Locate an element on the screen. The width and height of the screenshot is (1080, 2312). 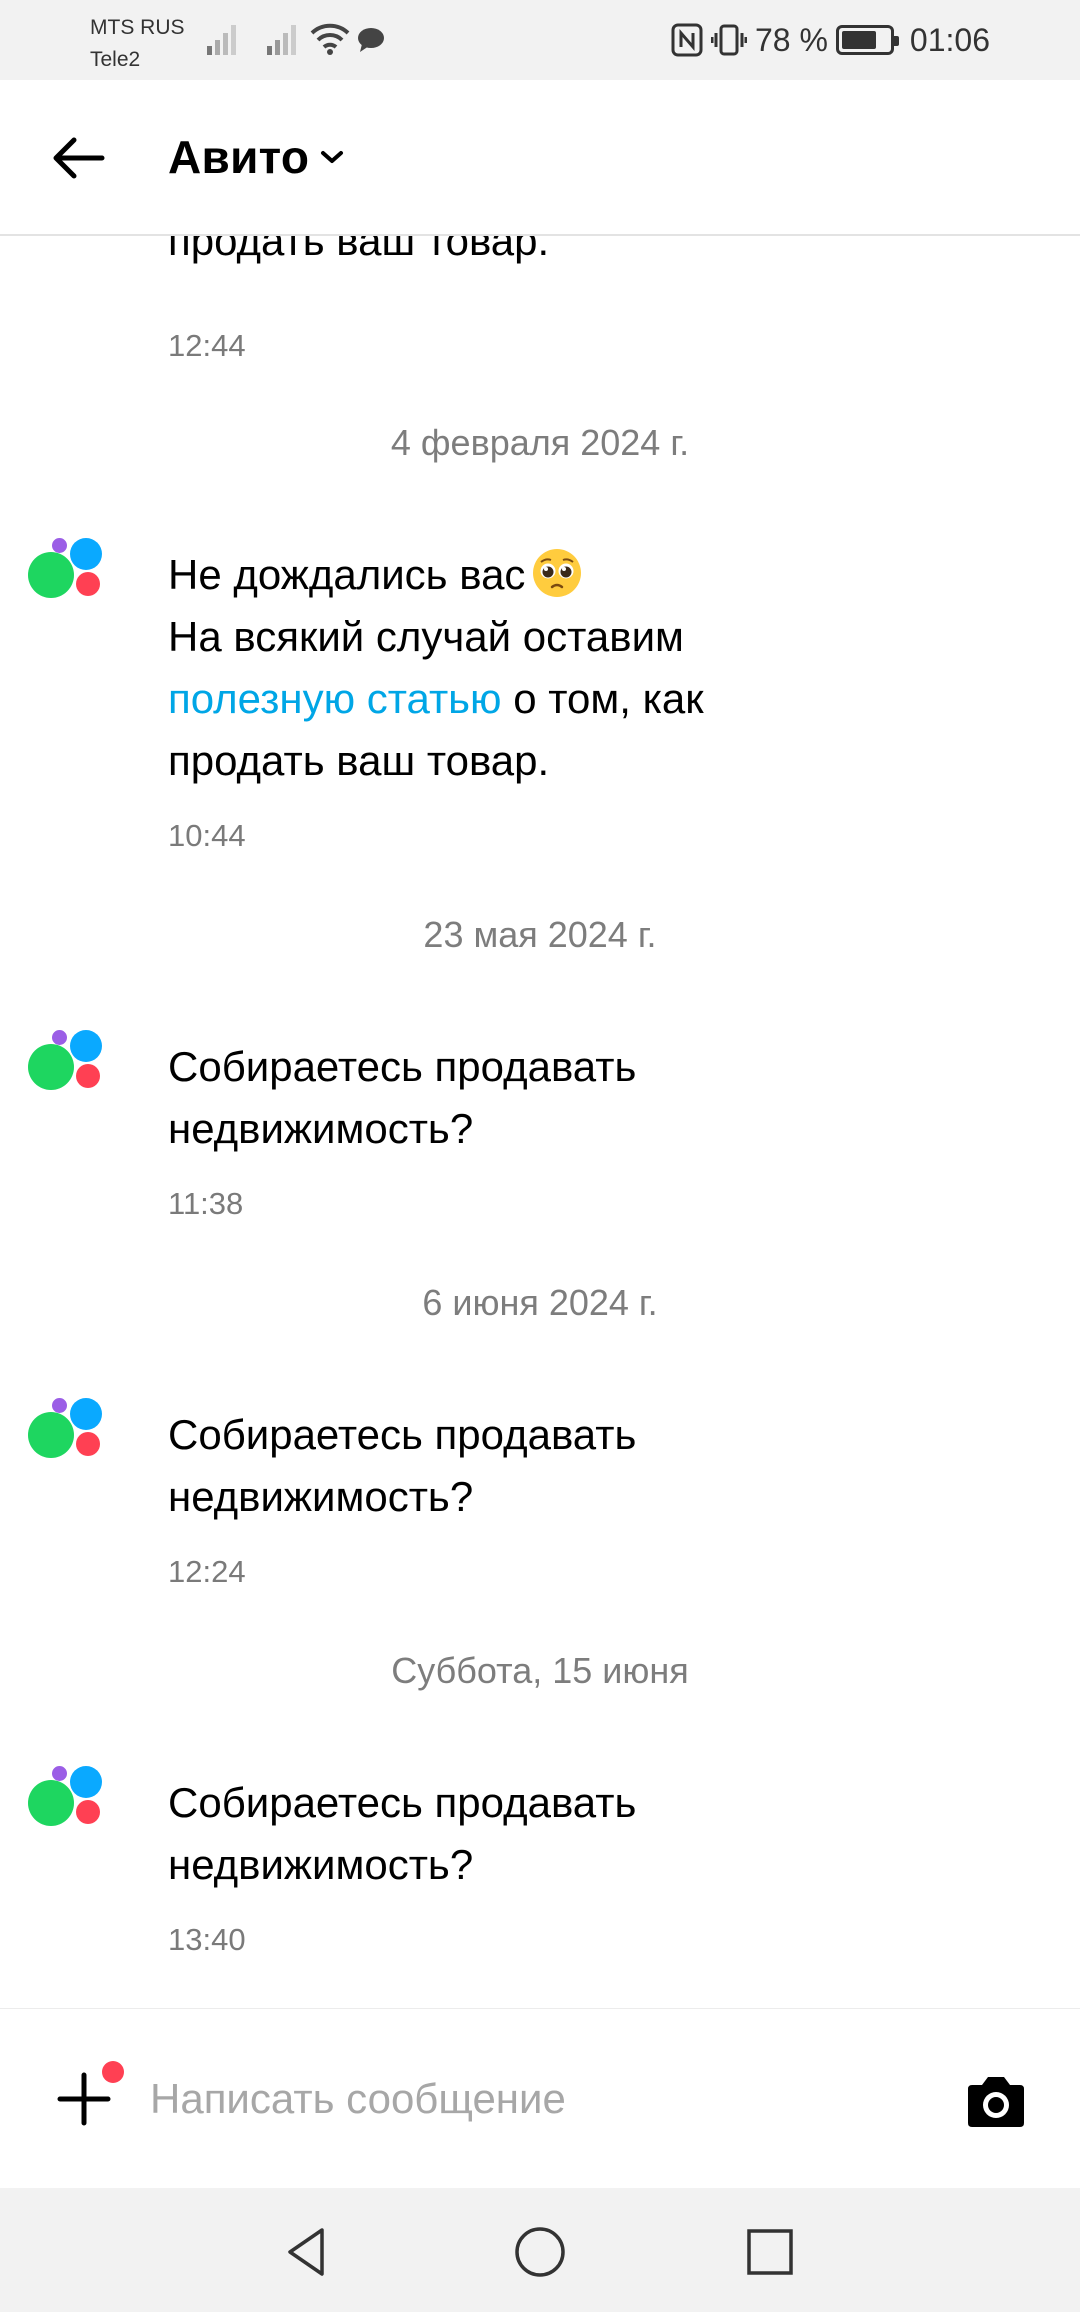
useful-article-link: полезную статью is located at coordinates (335, 698).